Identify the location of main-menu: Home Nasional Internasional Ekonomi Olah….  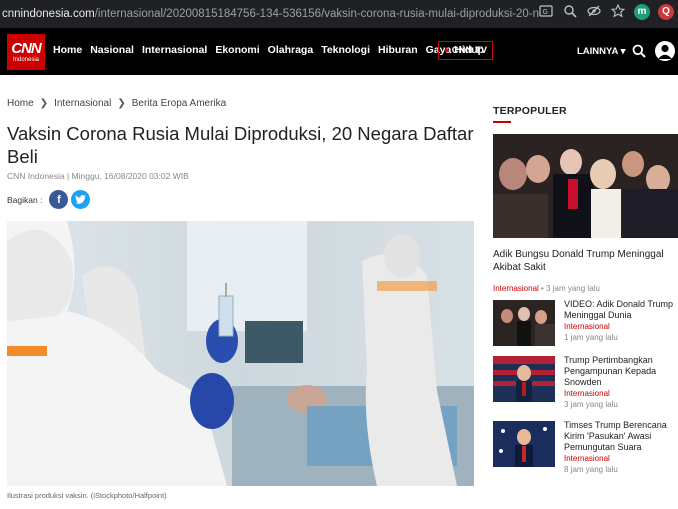
(272, 50).